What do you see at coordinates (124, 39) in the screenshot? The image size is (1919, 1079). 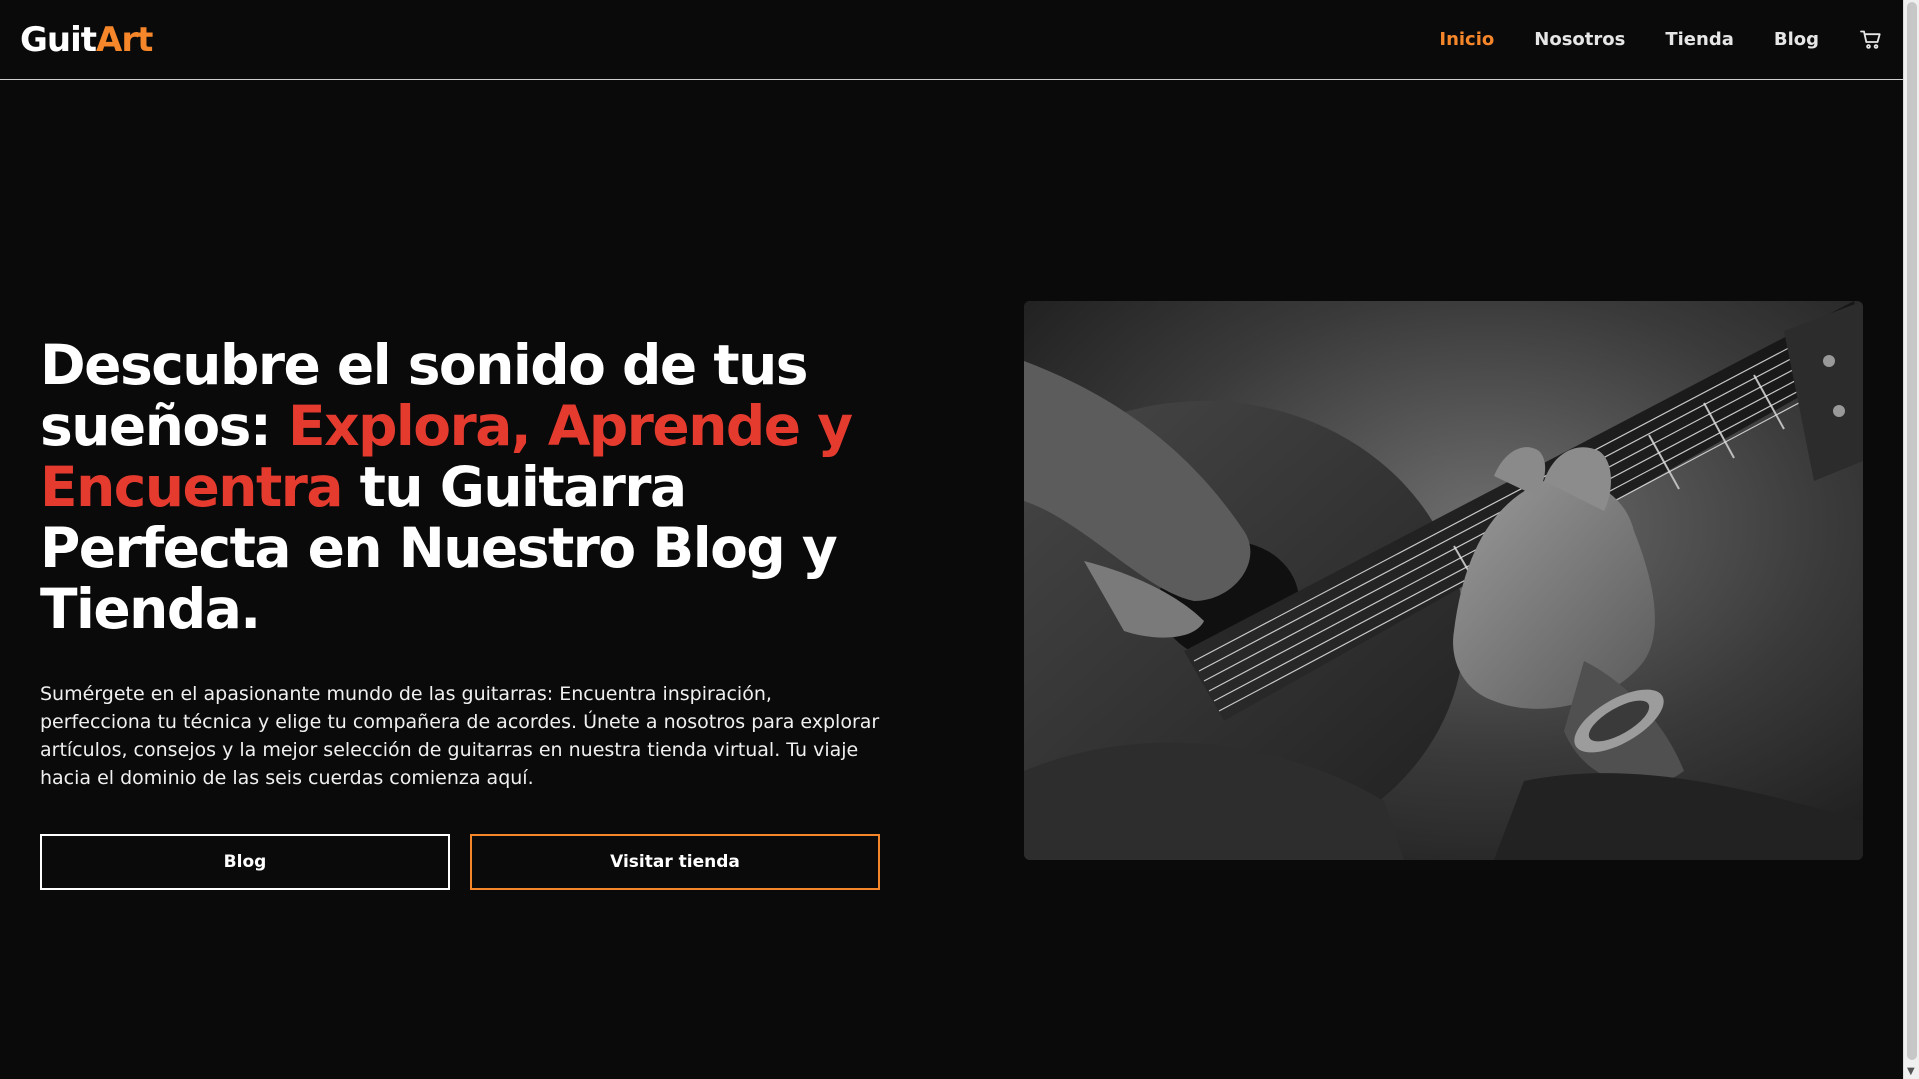 I see `brand-name-part2: Art` at bounding box center [124, 39].